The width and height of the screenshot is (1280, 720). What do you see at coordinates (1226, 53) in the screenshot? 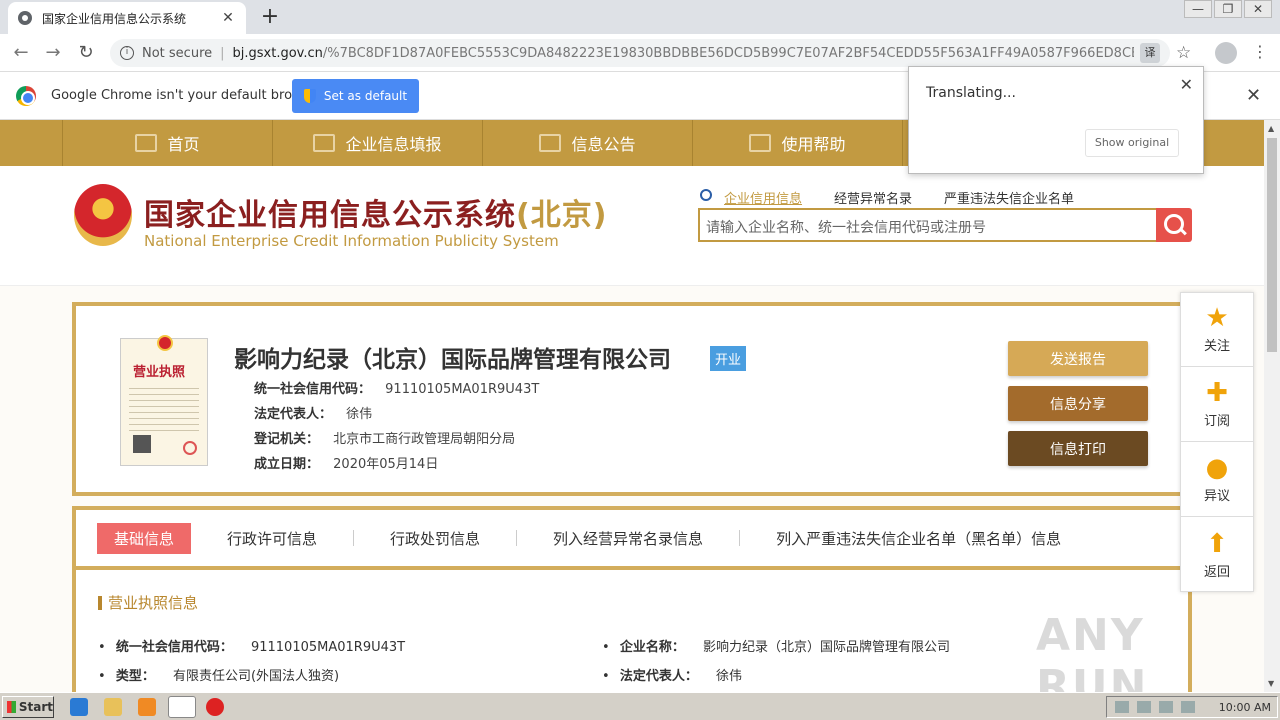
I see `profile-avatar` at bounding box center [1226, 53].